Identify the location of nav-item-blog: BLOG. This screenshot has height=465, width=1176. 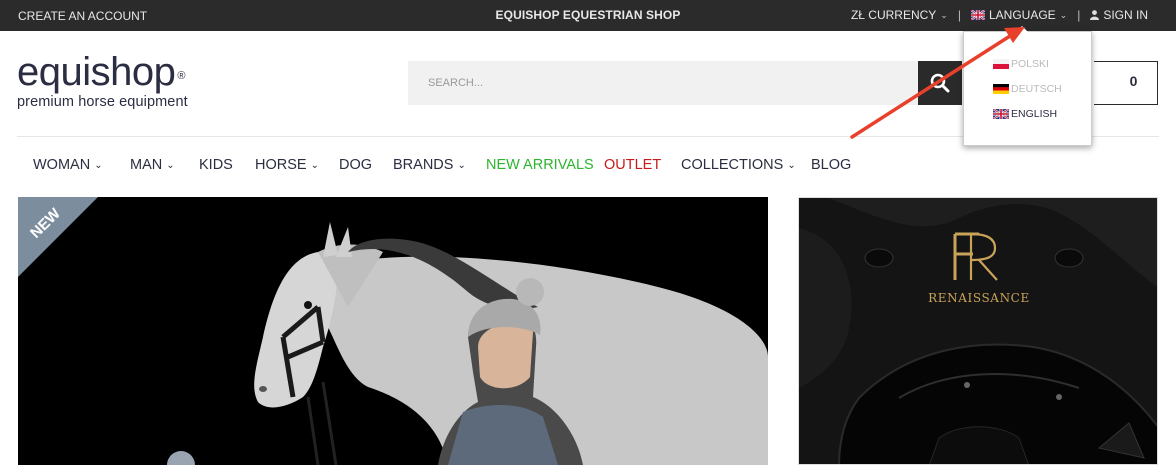
(831, 165).